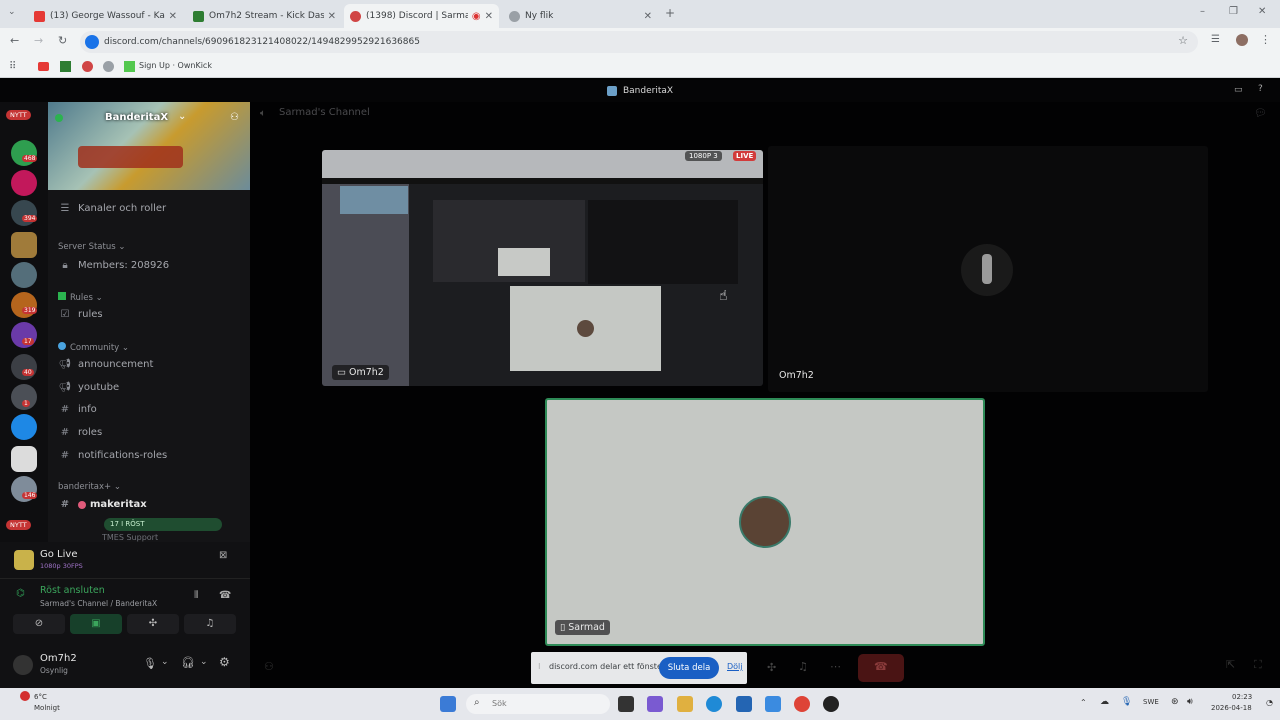  What do you see at coordinates (1215, 39) in the screenshot?
I see `extensions-icon: ☰` at bounding box center [1215, 39].